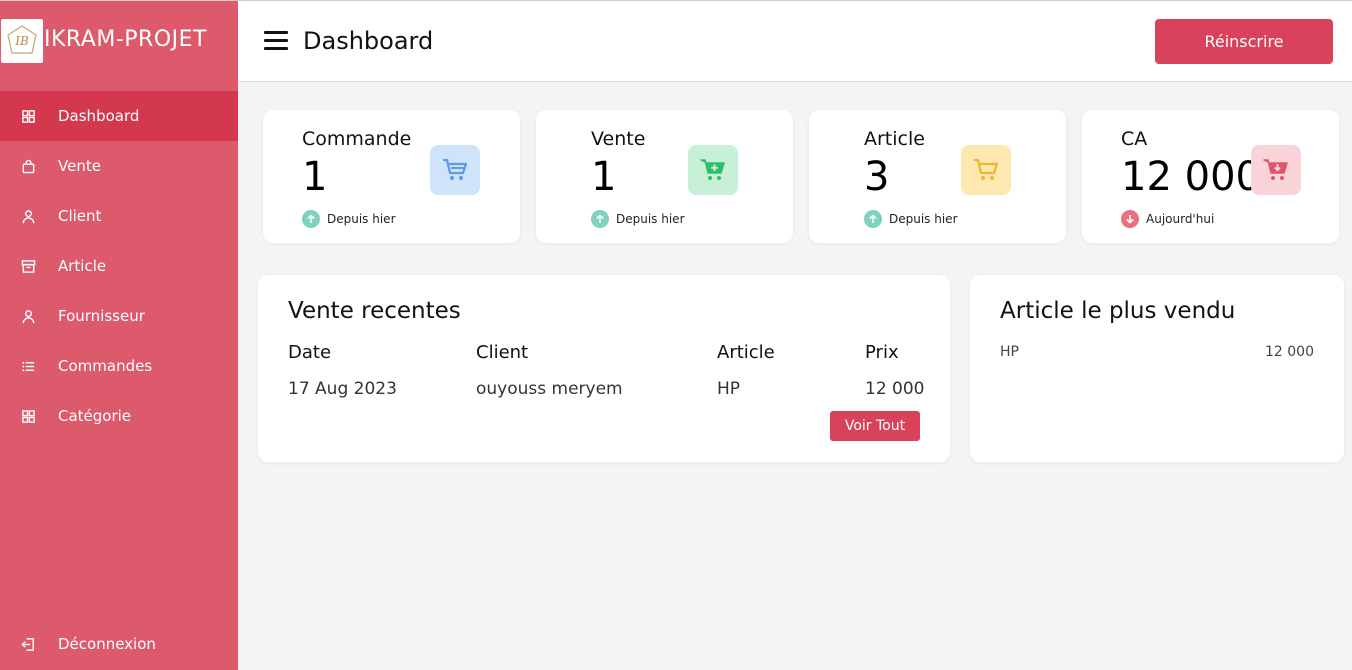 Image resolution: width=1352 pixels, height=670 pixels. I want to click on bag-icon, so click(28, 166).